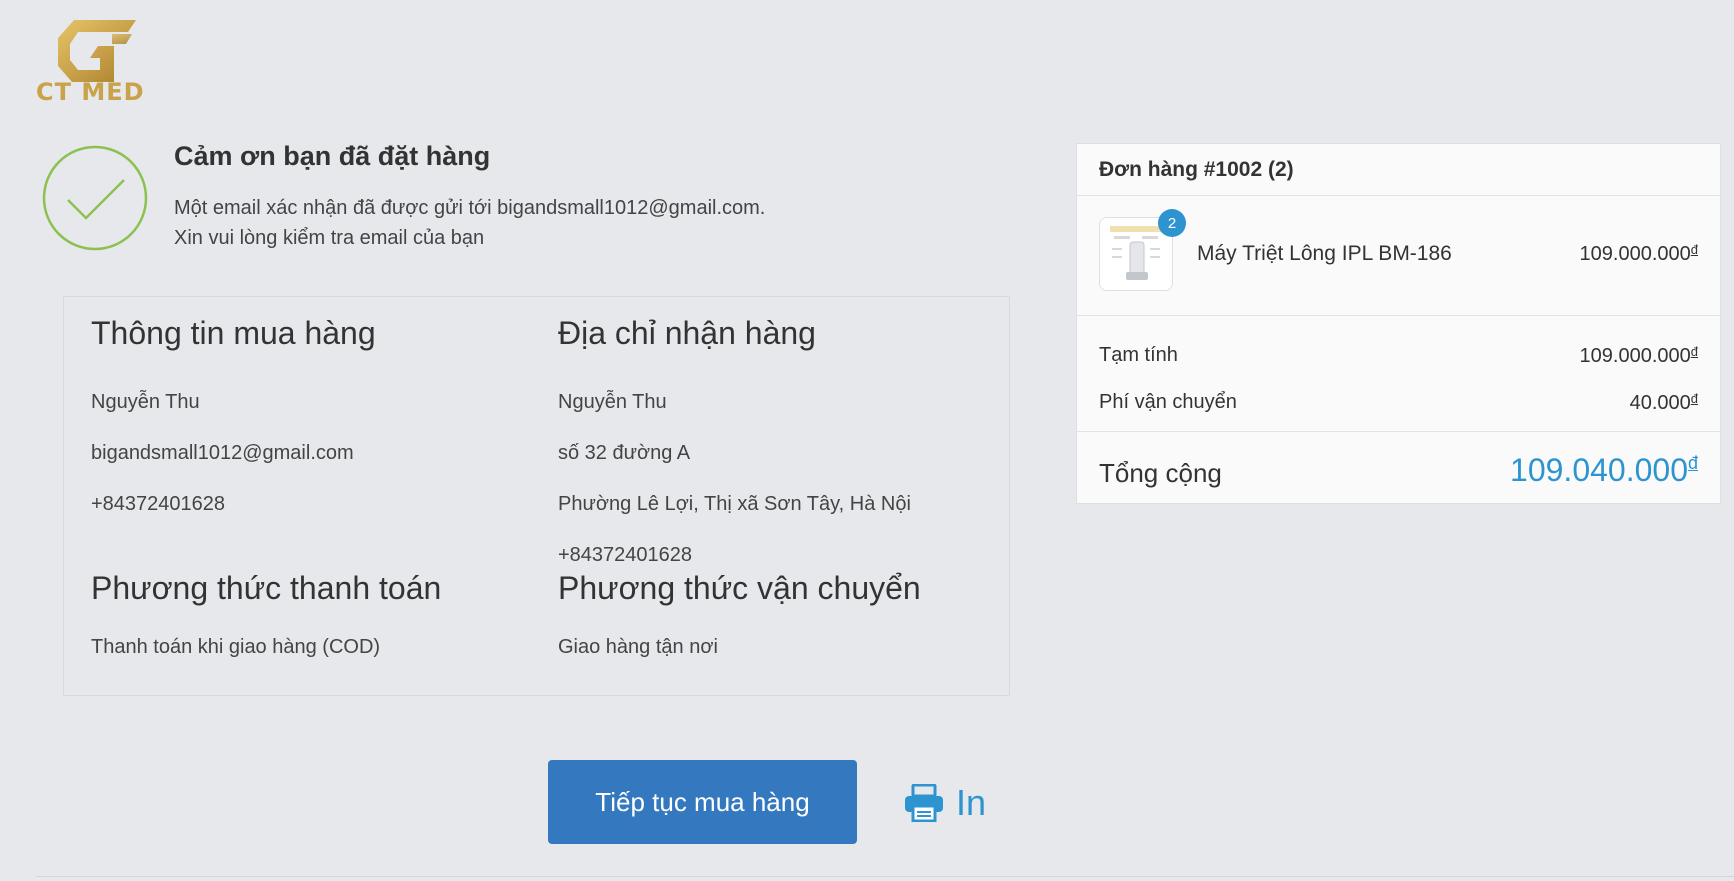  What do you see at coordinates (158, 504) in the screenshot?
I see `customer-phone: +84372401628` at bounding box center [158, 504].